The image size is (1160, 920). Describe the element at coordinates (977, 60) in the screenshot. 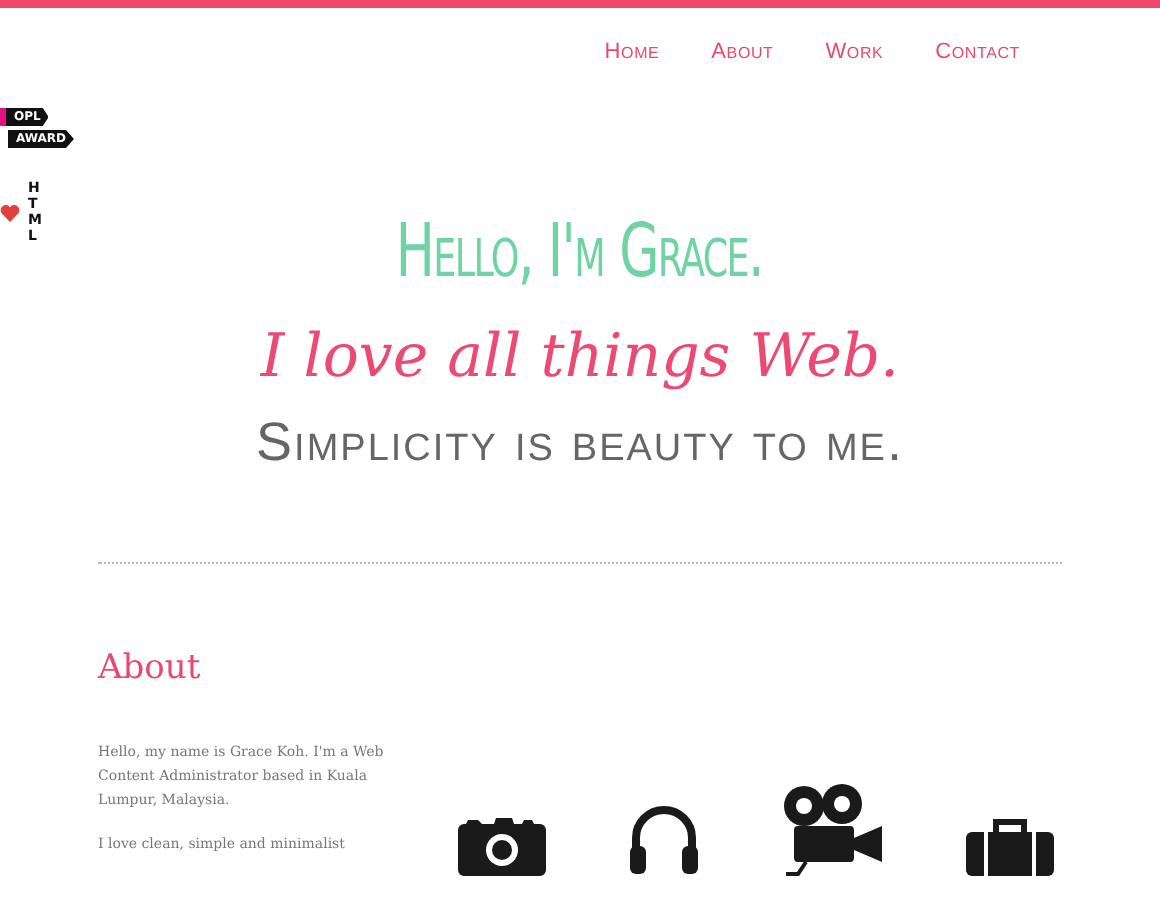

I see `nav-link: Contact` at that location.